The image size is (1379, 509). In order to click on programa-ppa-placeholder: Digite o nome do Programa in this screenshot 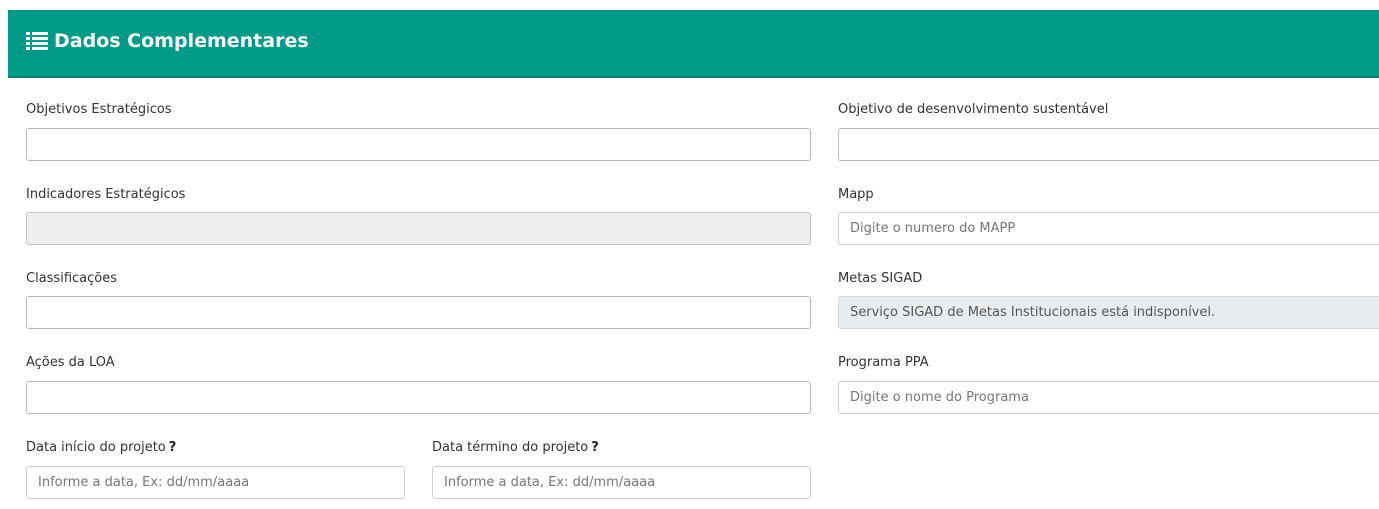, I will do `click(939, 397)`.